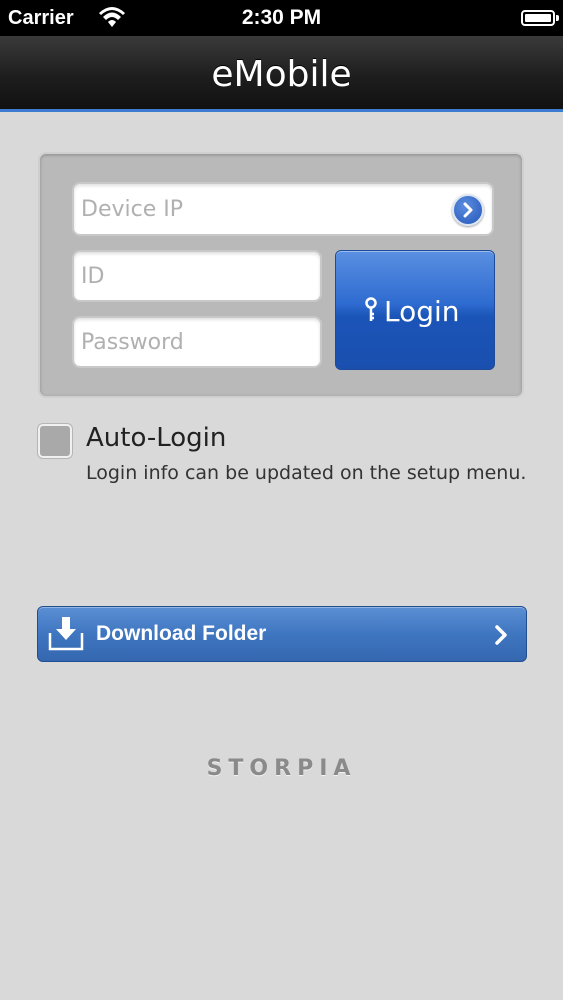  I want to click on battery-level, so click(538, 18).